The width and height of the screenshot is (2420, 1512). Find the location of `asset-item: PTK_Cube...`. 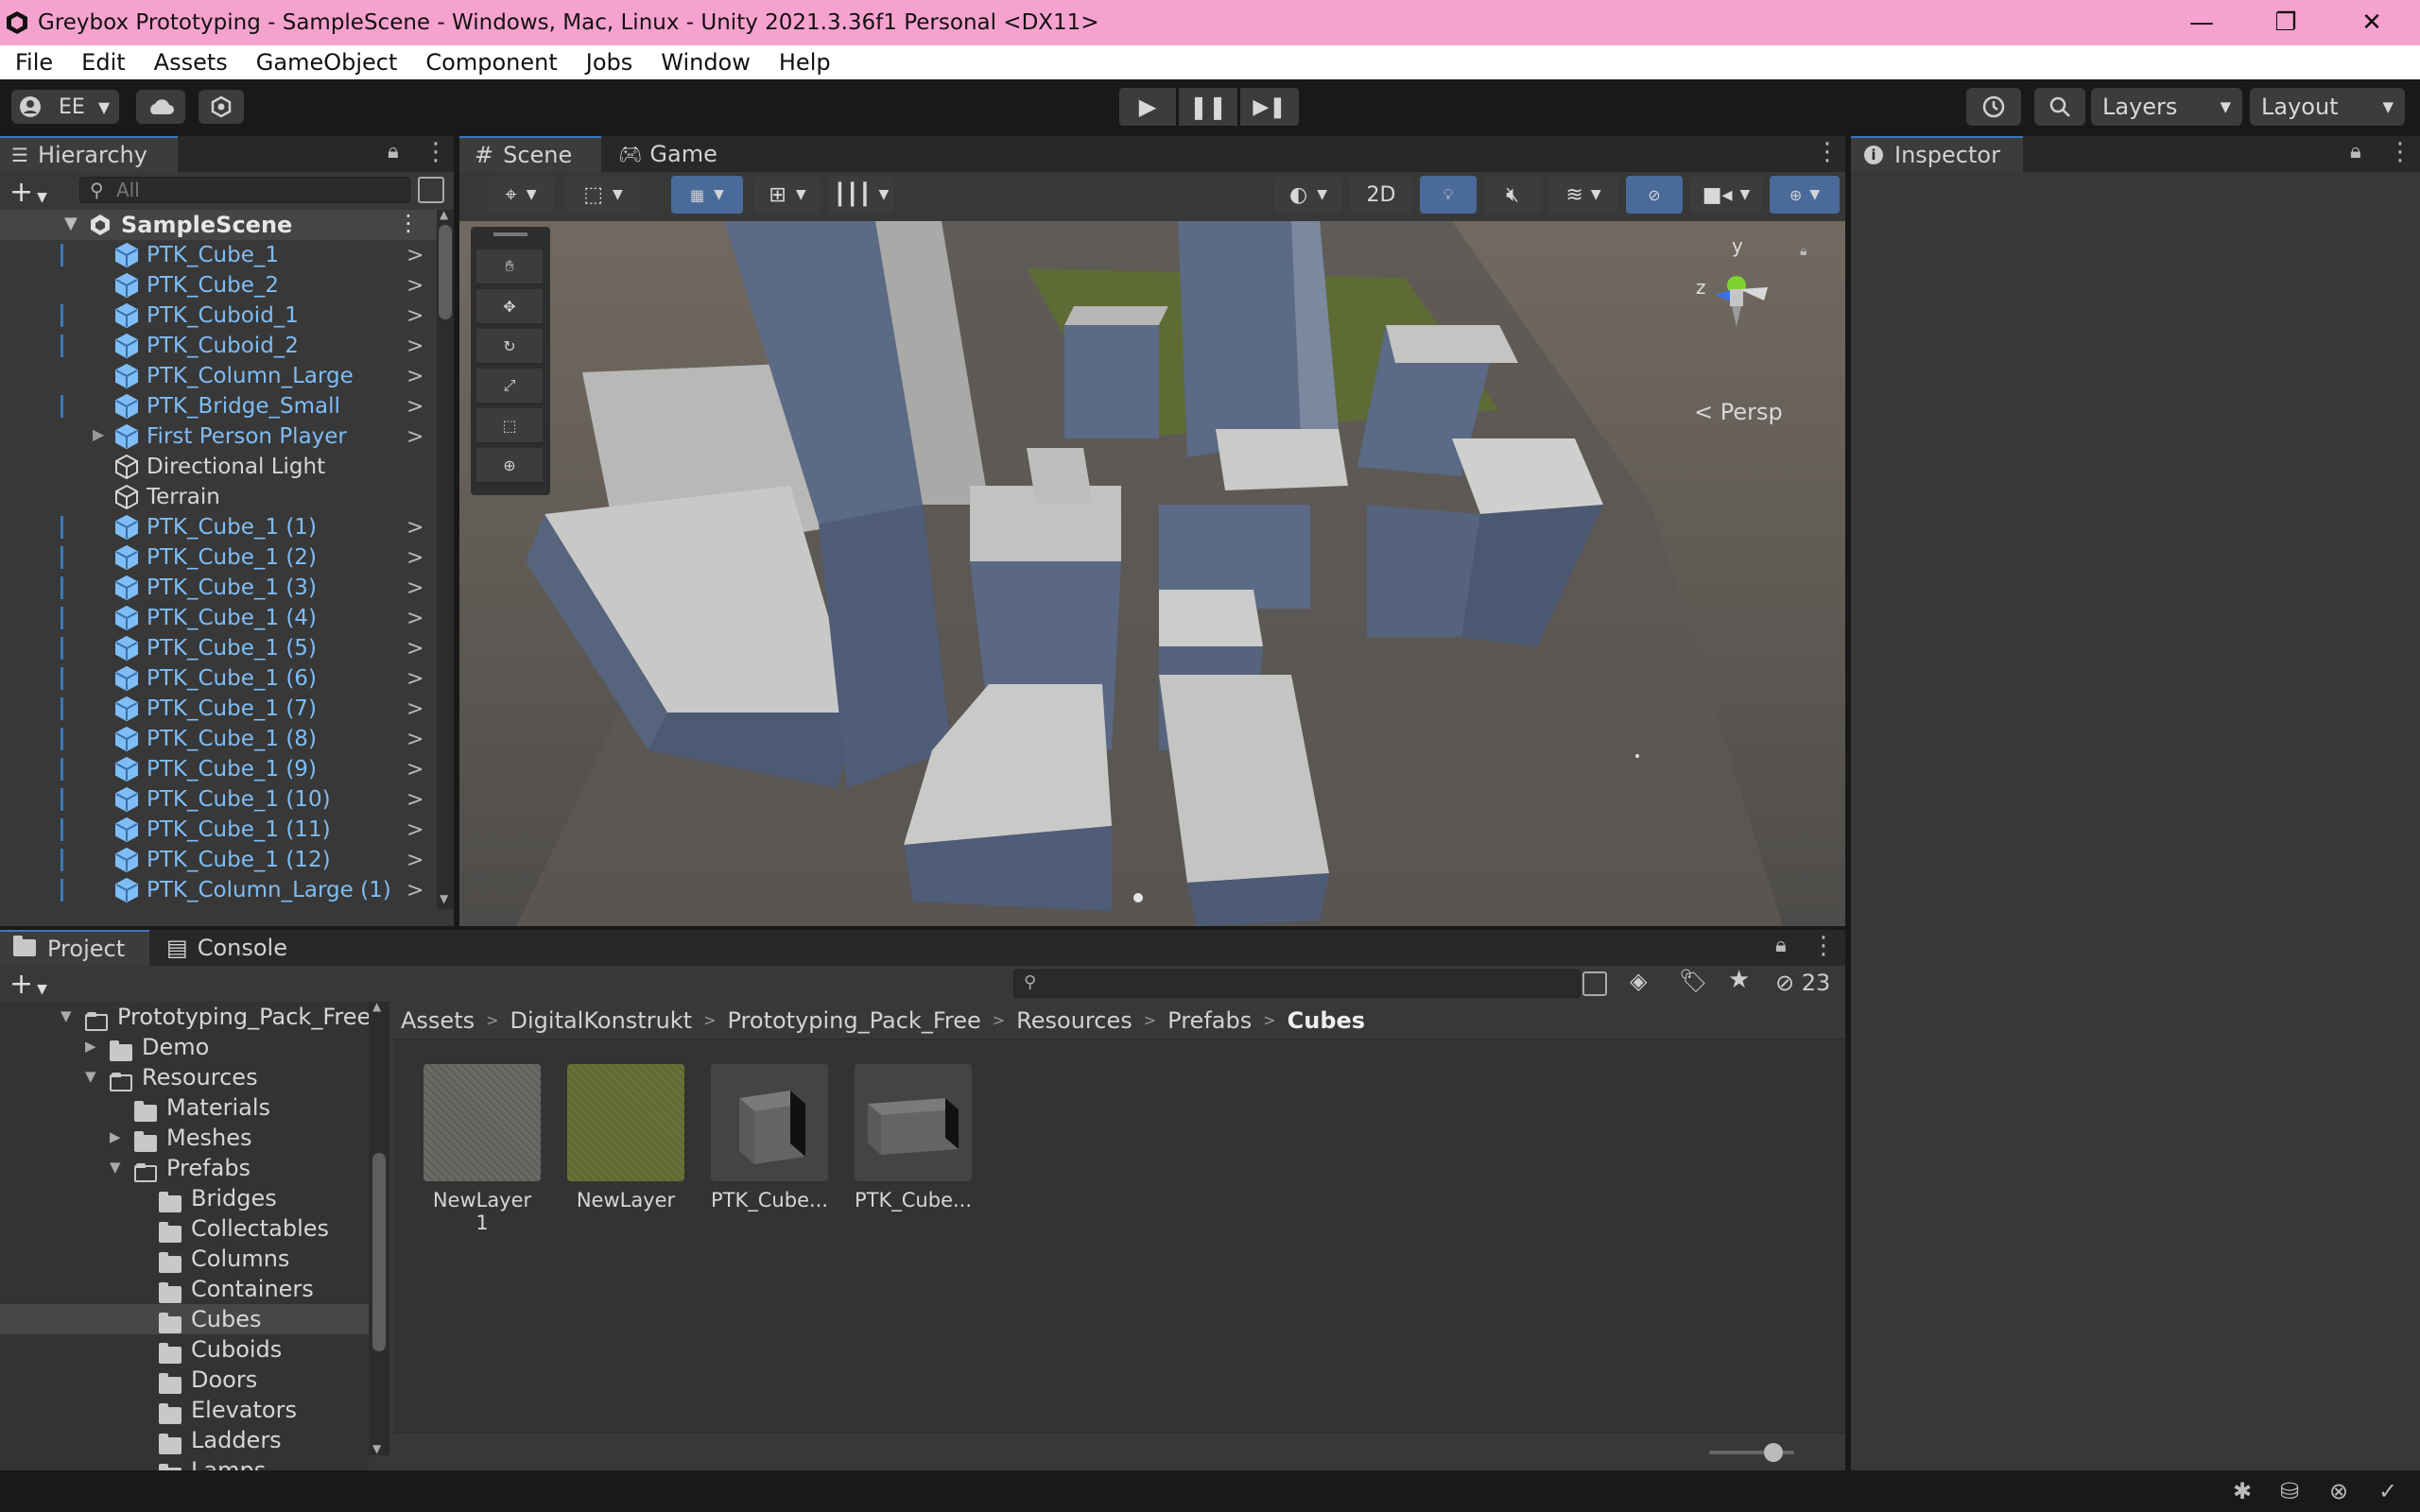

asset-item: PTK_Cube... is located at coordinates (913, 1137).